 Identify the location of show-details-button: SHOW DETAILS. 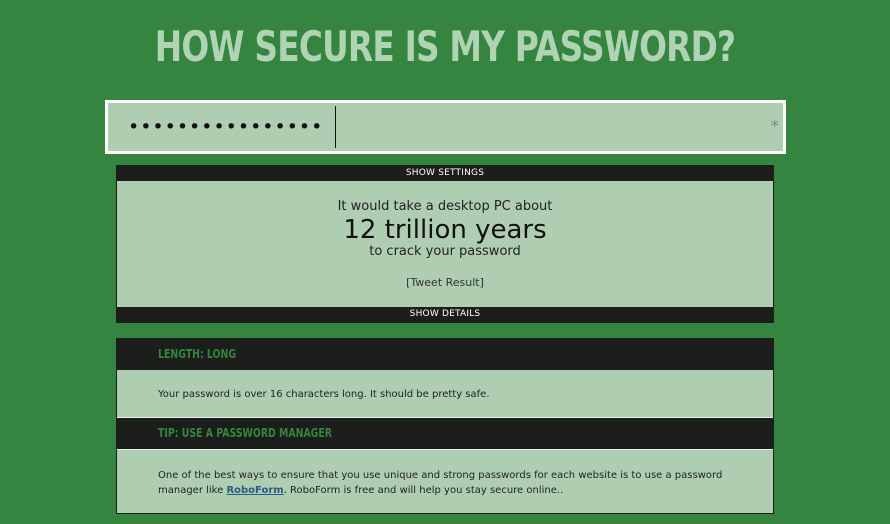
(445, 314).